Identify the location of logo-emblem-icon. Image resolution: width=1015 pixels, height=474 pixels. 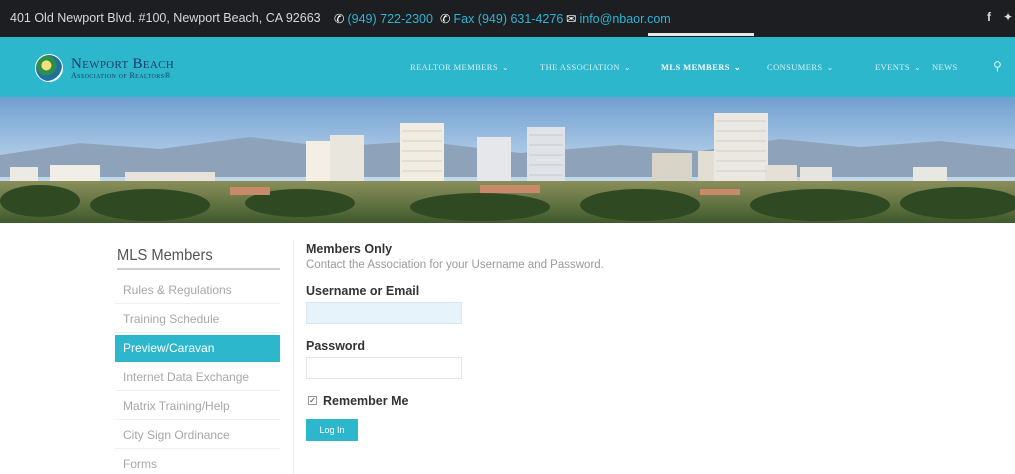
(49, 68).